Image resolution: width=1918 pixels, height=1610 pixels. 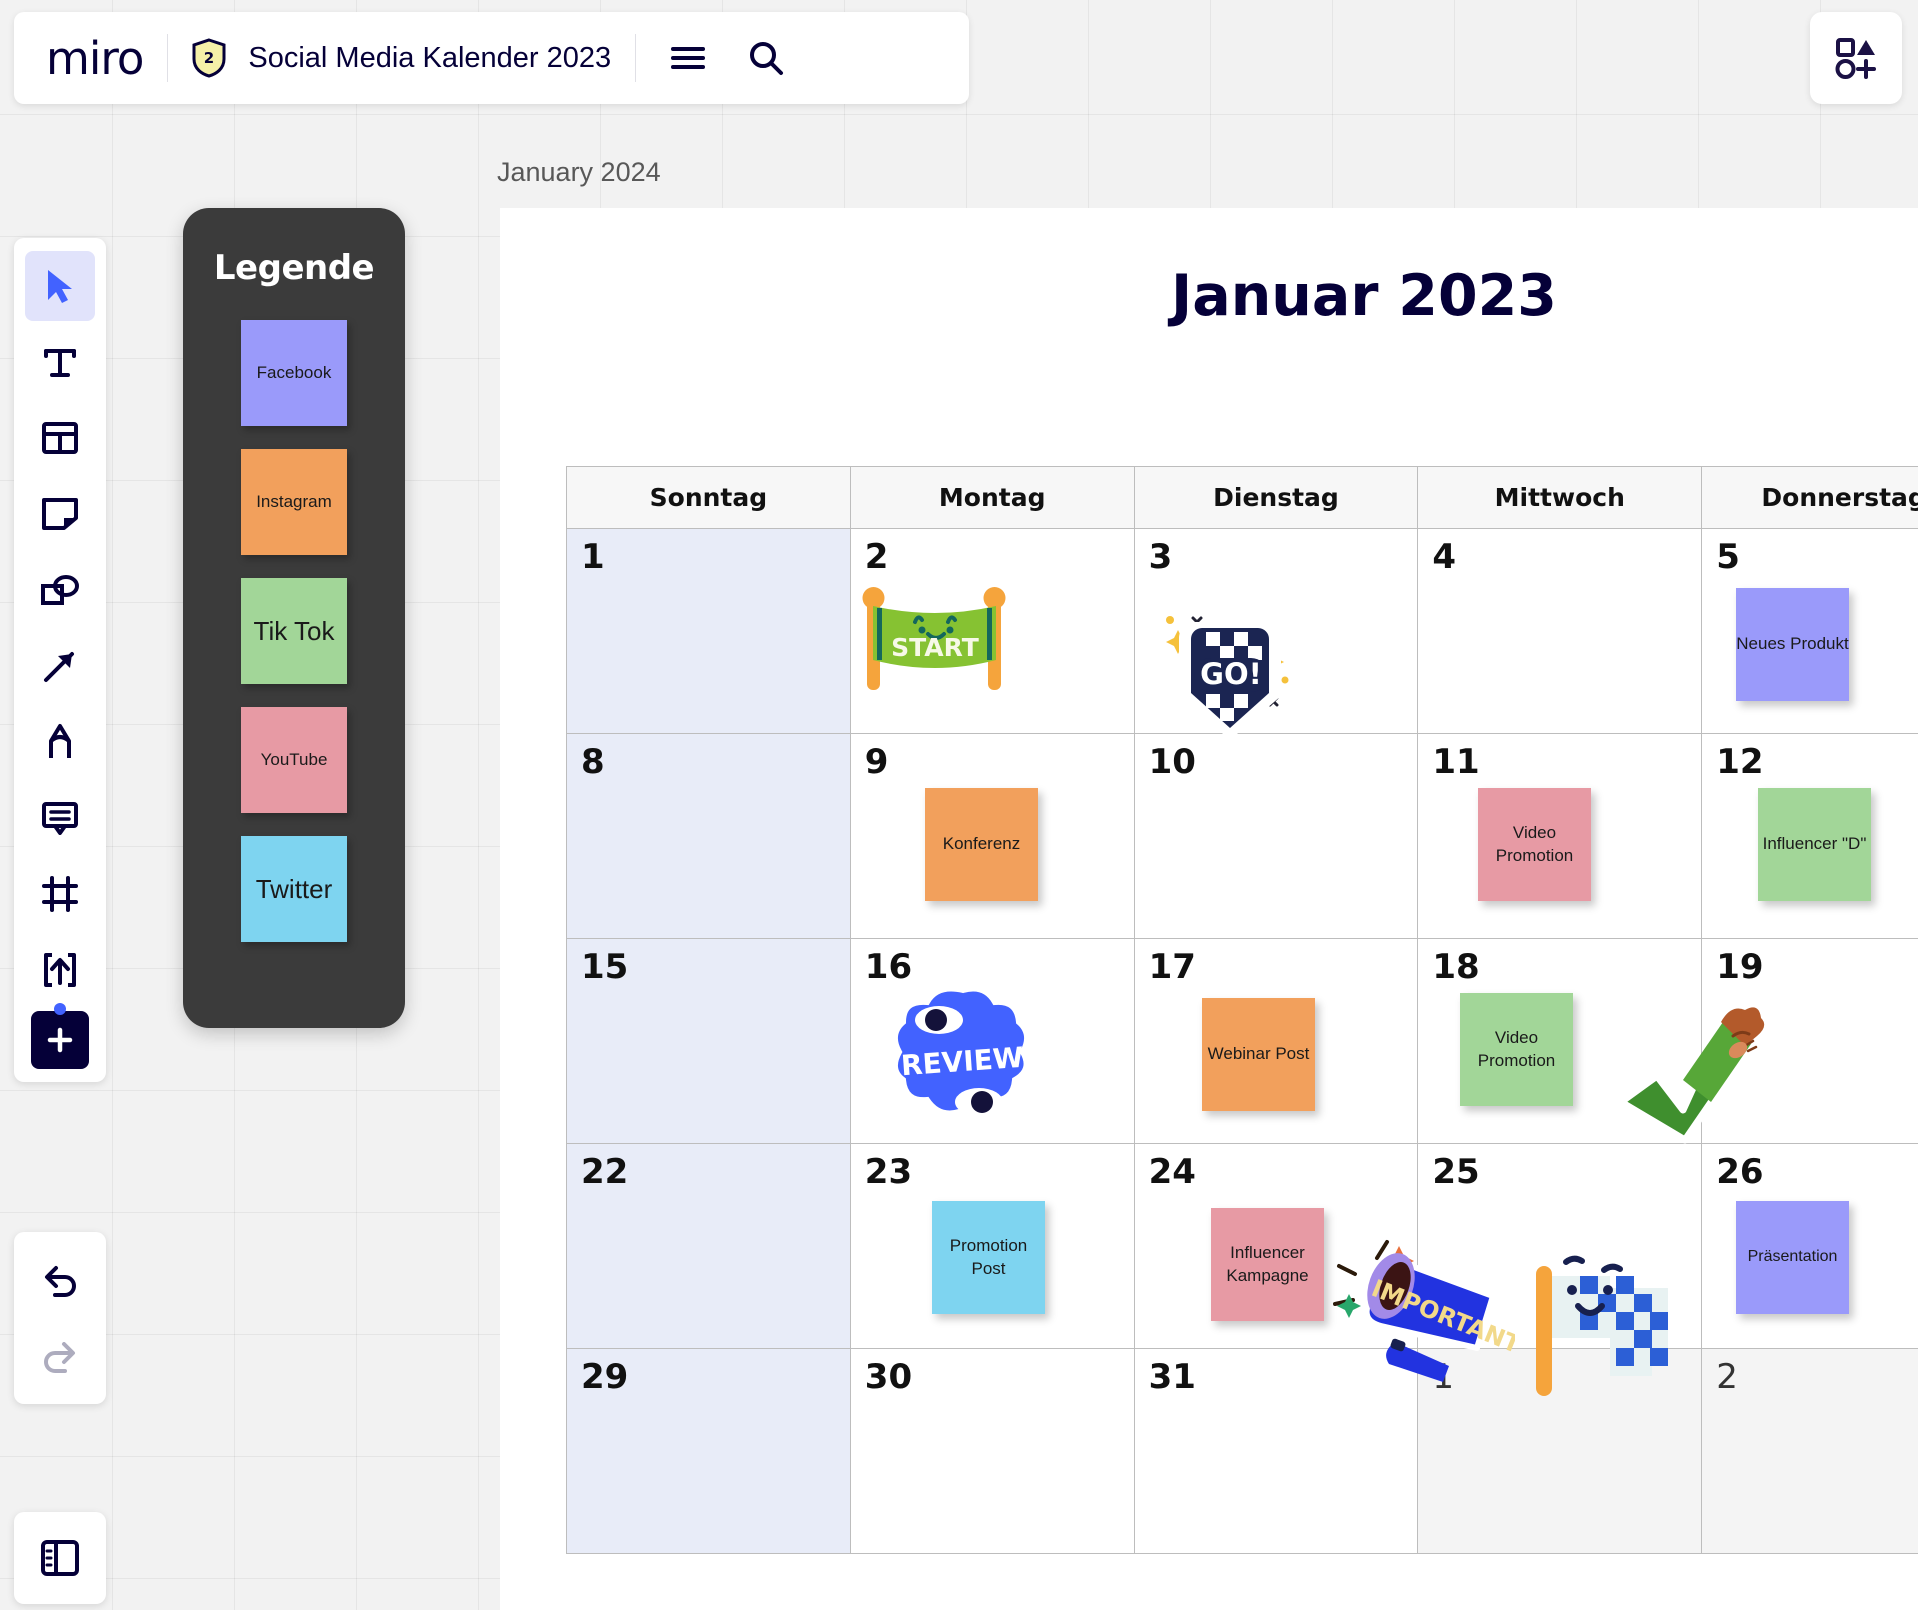 I want to click on cursor-icon, so click(x=60, y=286).